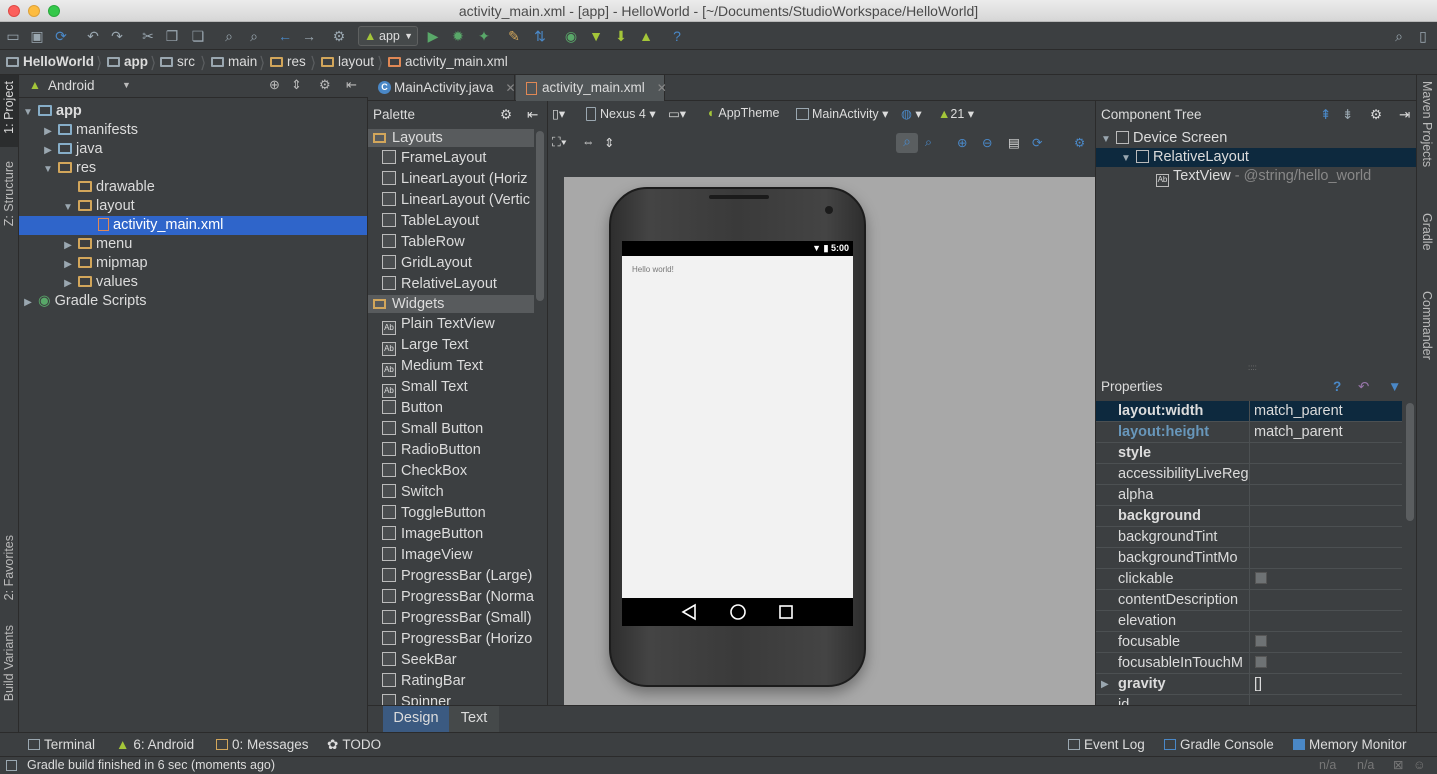  Describe the element at coordinates (459, 576) in the screenshot. I see `palette-item-progressbar-large-: ProgressBar (Large)` at that location.